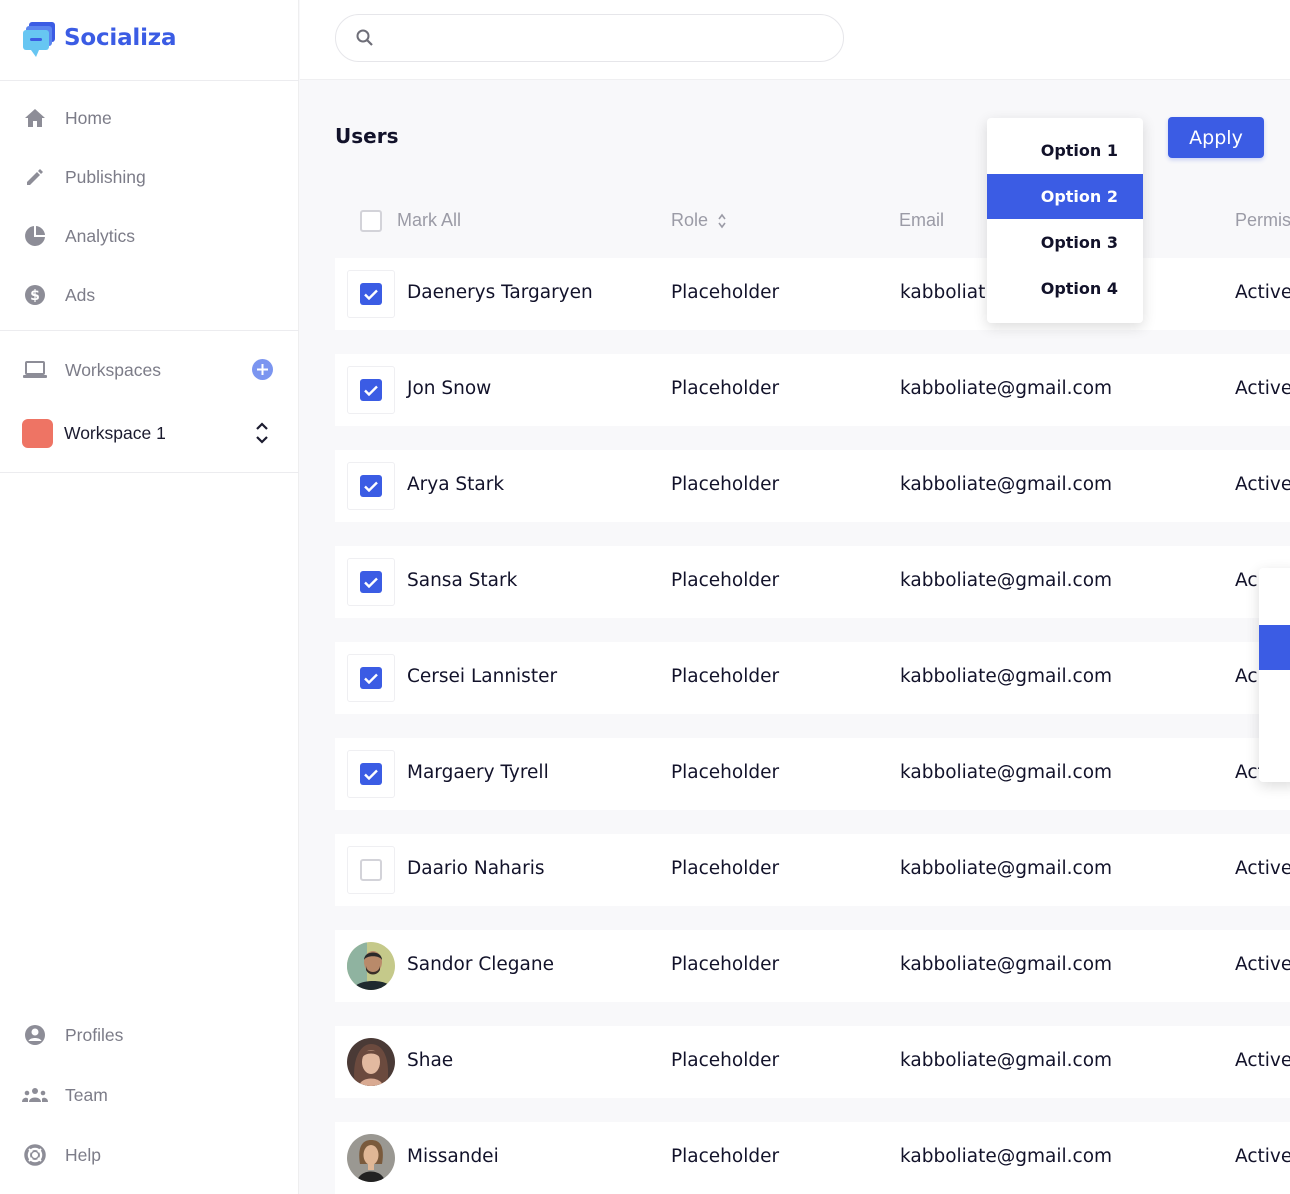 The height and width of the screenshot is (1194, 1290). What do you see at coordinates (150, 433) in the screenshot?
I see `workspace-selector: Workspace 1` at bounding box center [150, 433].